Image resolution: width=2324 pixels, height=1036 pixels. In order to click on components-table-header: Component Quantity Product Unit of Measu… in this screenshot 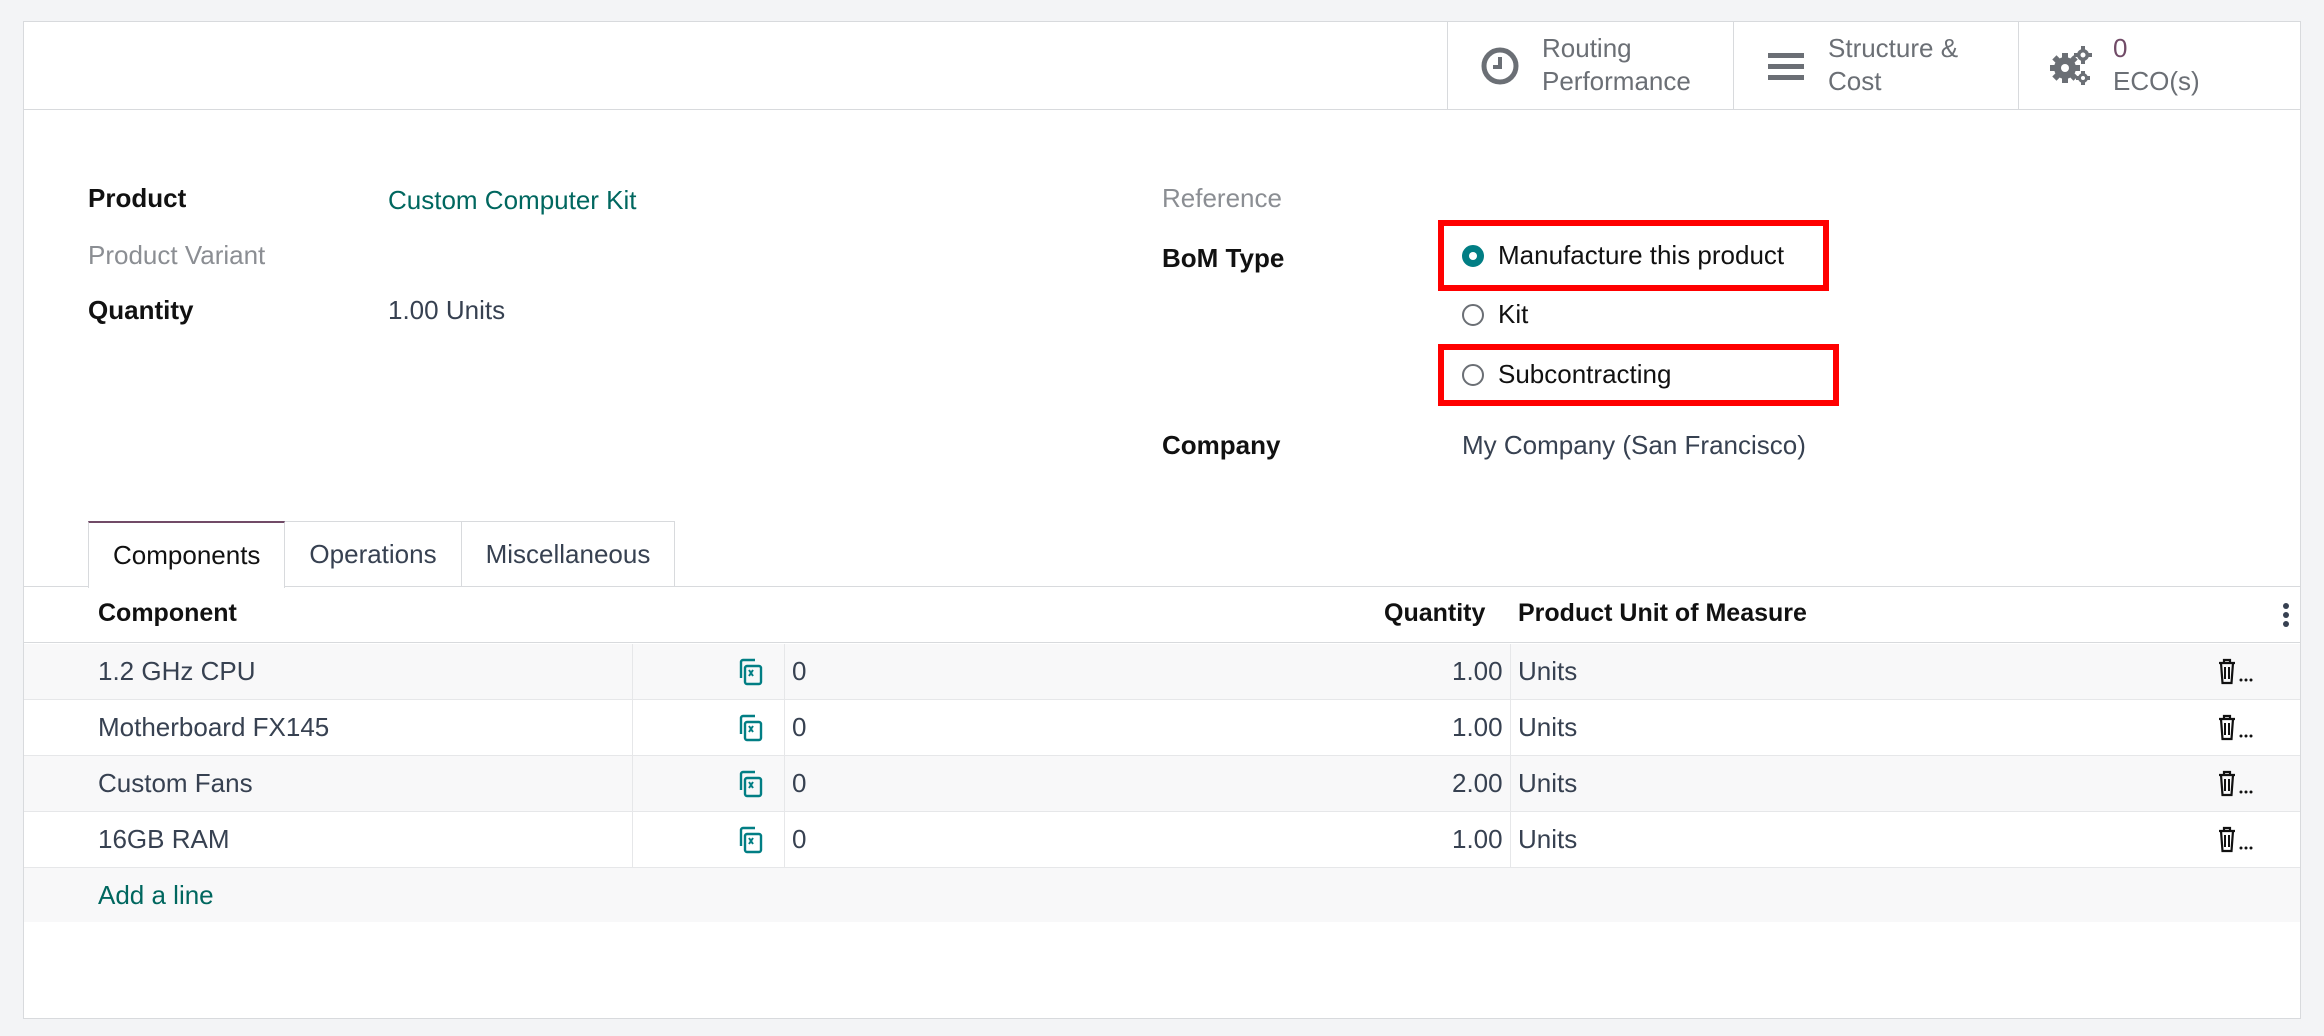, I will do `click(1162, 615)`.